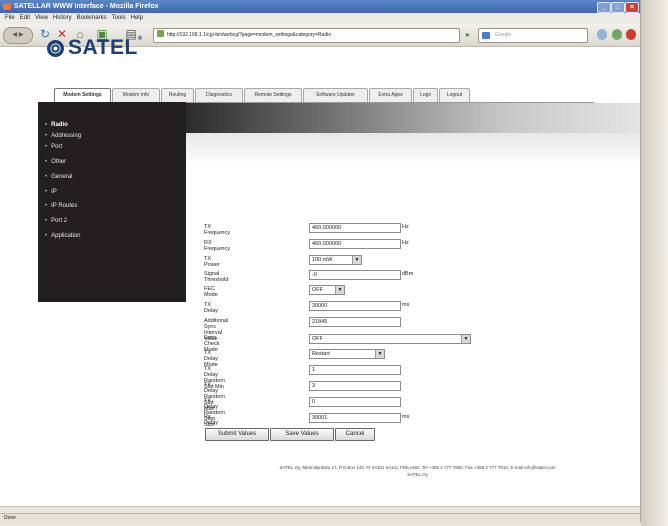 The image size is (668, 526). What do you see at coordinates (212, 262) in the screenshot?
I see `form-label: TX Power` at bounding box center [212, 262].